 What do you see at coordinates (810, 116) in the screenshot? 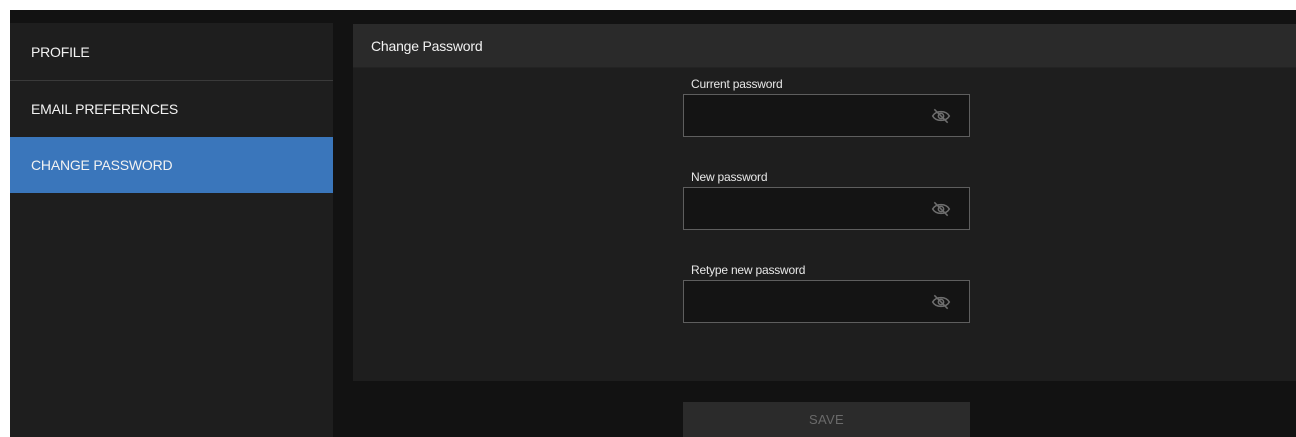
I see `current-password-input` at bounding box center [810, 116].